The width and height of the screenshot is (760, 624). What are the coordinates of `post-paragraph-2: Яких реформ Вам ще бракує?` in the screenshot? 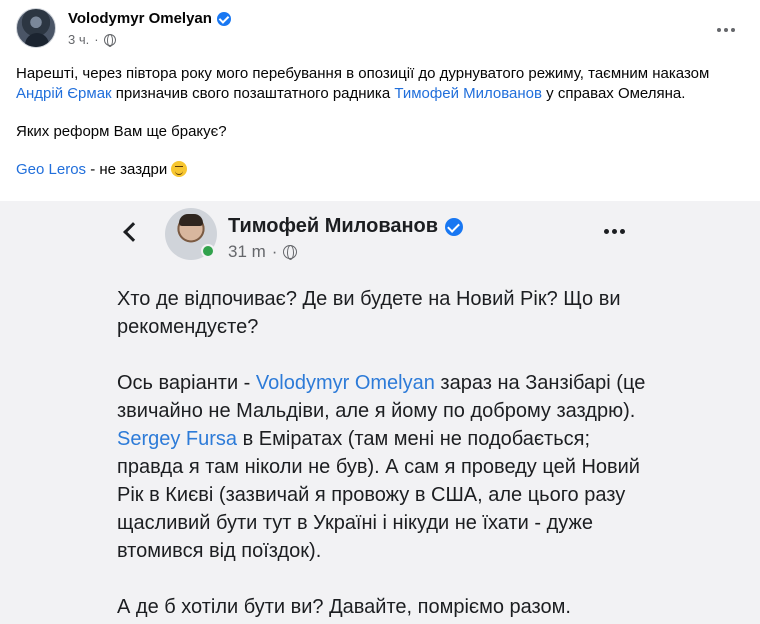 It's located at (121, 131).